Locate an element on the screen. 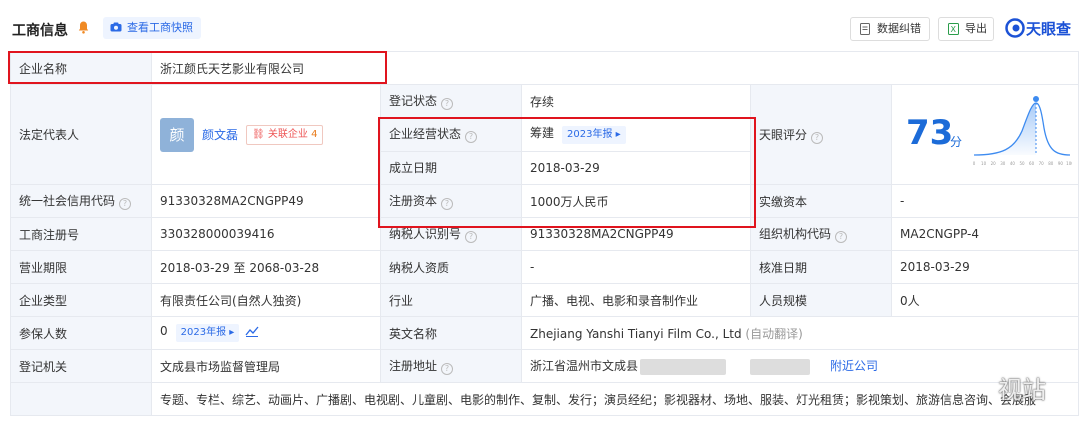 This screenshot has height=423, width=1080. company-type-value: 有限责任公司(自然人独资) is located at coordinates (266, 300).